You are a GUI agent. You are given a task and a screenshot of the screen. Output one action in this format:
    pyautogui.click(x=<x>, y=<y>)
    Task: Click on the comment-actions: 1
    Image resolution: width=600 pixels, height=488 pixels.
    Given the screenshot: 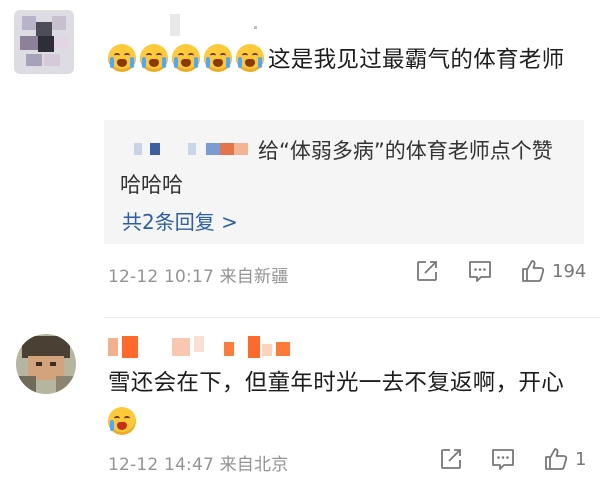 What is the action you would take?
    pyautogui.click(x=300, y=459)
    